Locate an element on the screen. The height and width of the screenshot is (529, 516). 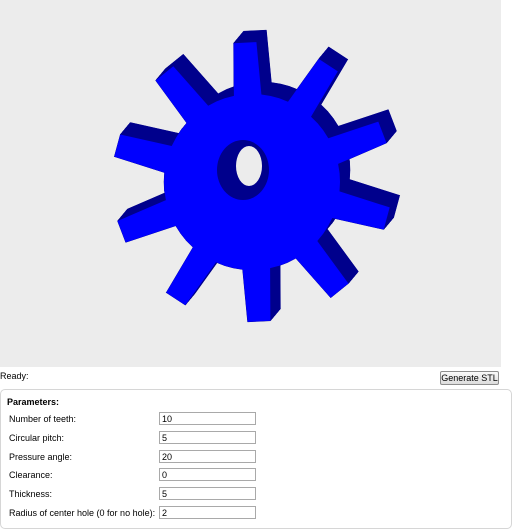
pitch-input is located at coordinates (207, 437).